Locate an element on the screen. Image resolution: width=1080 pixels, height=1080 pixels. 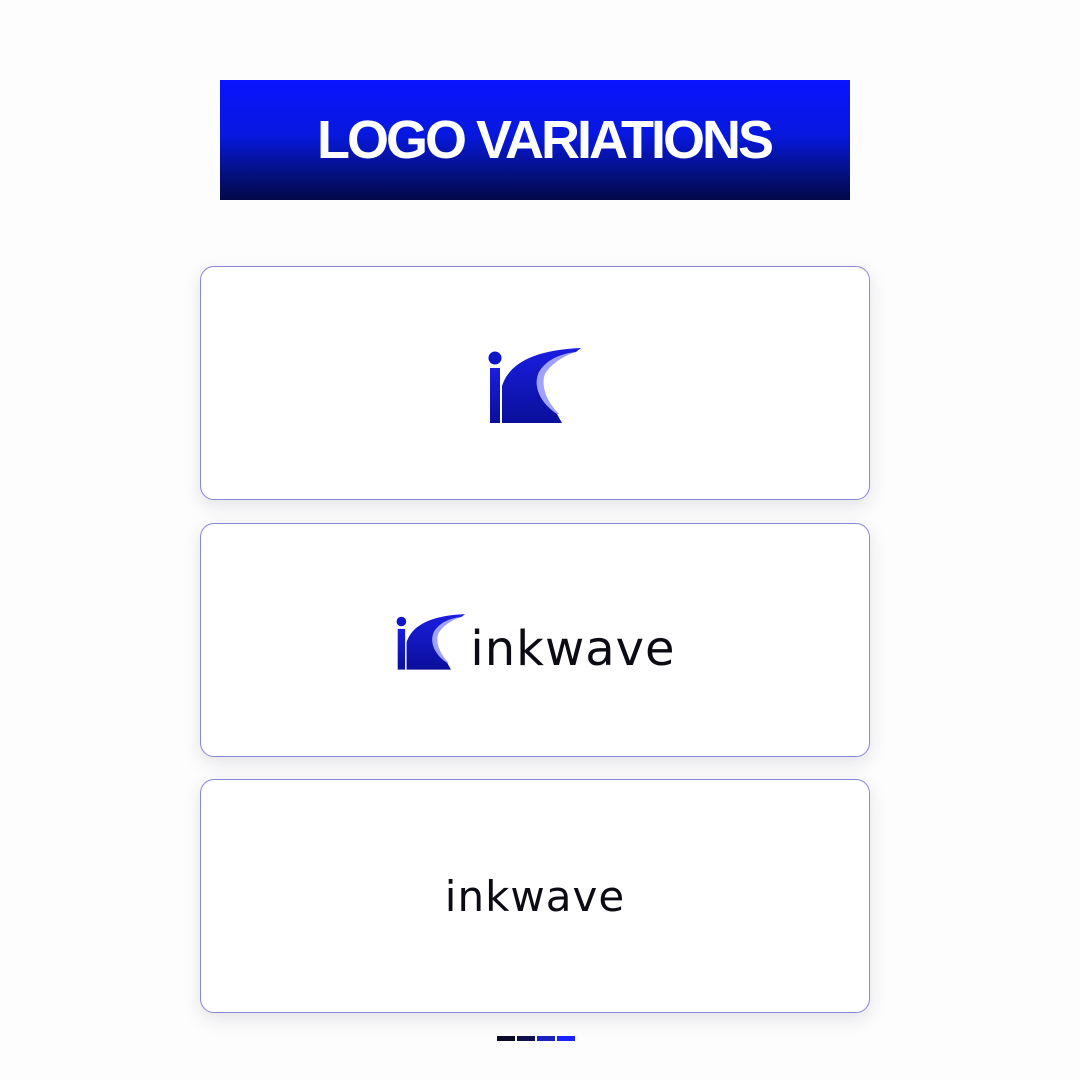
logo-card-wordmark: inkwave is located at coordinates (535, 896).